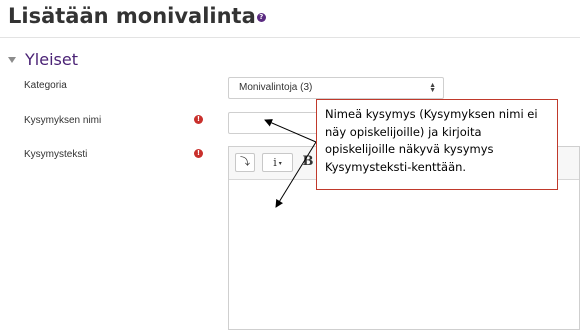 Image resolution: width=580 pixels, height=330 pixels. What do you see at coordinates (51, 59) in the screenshot?
I see `section-title: Yleiset` at bounding box center [51, 59].